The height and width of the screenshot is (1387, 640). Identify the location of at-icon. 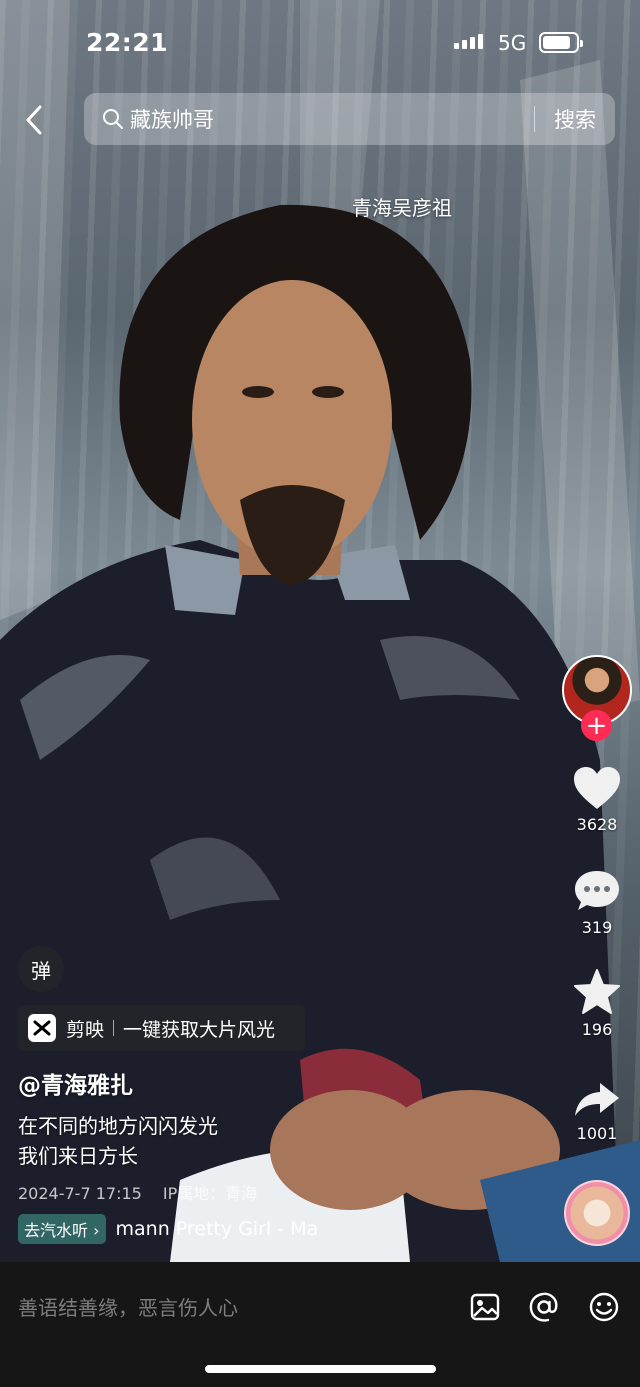
(544, 1307).